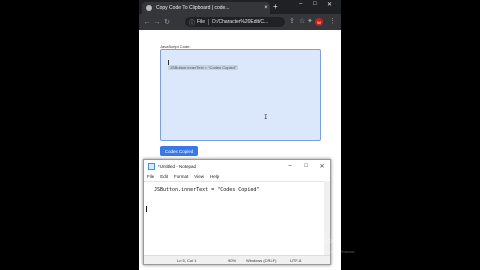 Image resolution: width=480 pixels, height=270 pixels. What do you see at coordinates (275, 6) in the screenshot?
I see `new-tab-button: +` at bounding box center [275, 6].